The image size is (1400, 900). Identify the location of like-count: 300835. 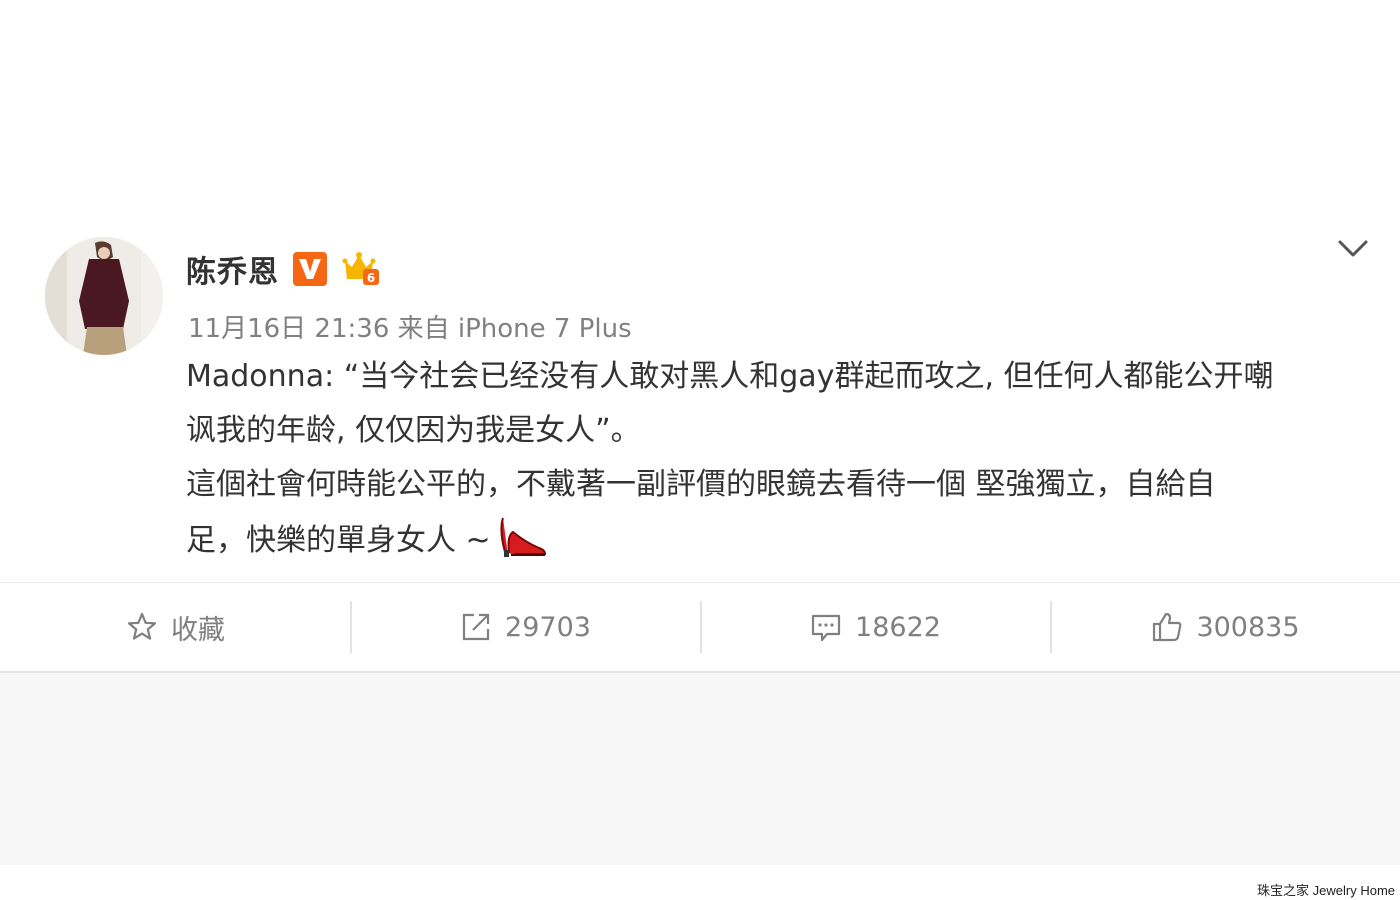
(1248, 627).